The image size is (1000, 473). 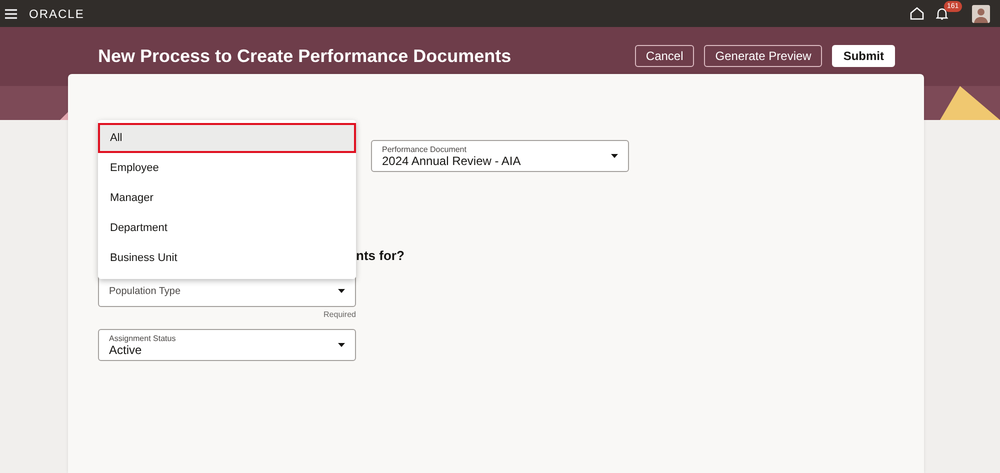 What do you see at coordinates (125, 349) in the screenshot?
I see `field-value: Active` at bounding box center [125, 349].